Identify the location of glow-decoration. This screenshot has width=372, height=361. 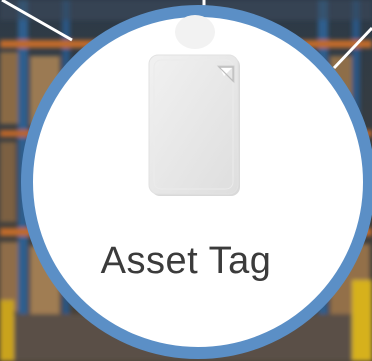
(195, 32).